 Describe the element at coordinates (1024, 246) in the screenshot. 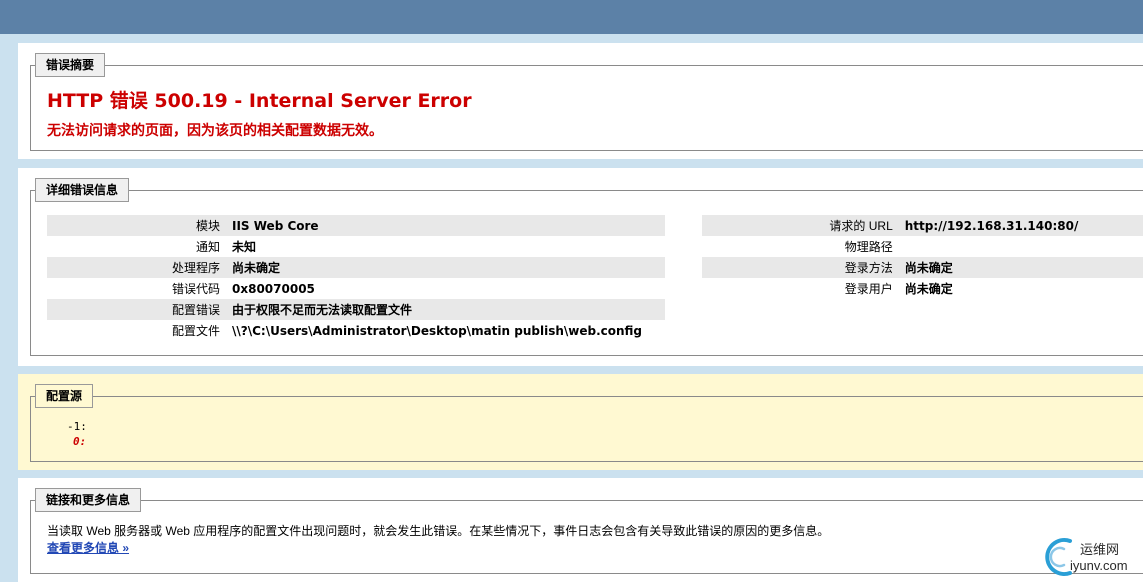

I see `detail-value` at that location.